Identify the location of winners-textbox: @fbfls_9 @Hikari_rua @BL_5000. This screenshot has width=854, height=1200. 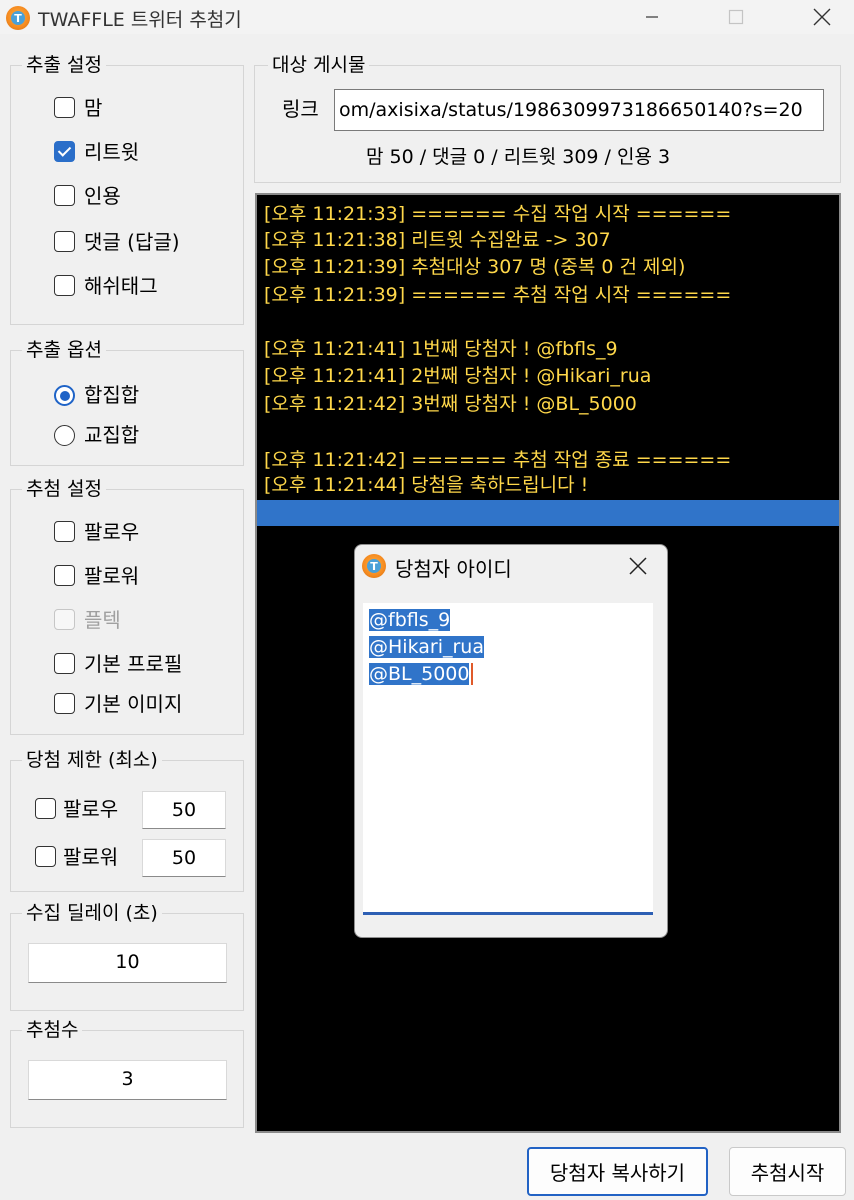
(508, 759).